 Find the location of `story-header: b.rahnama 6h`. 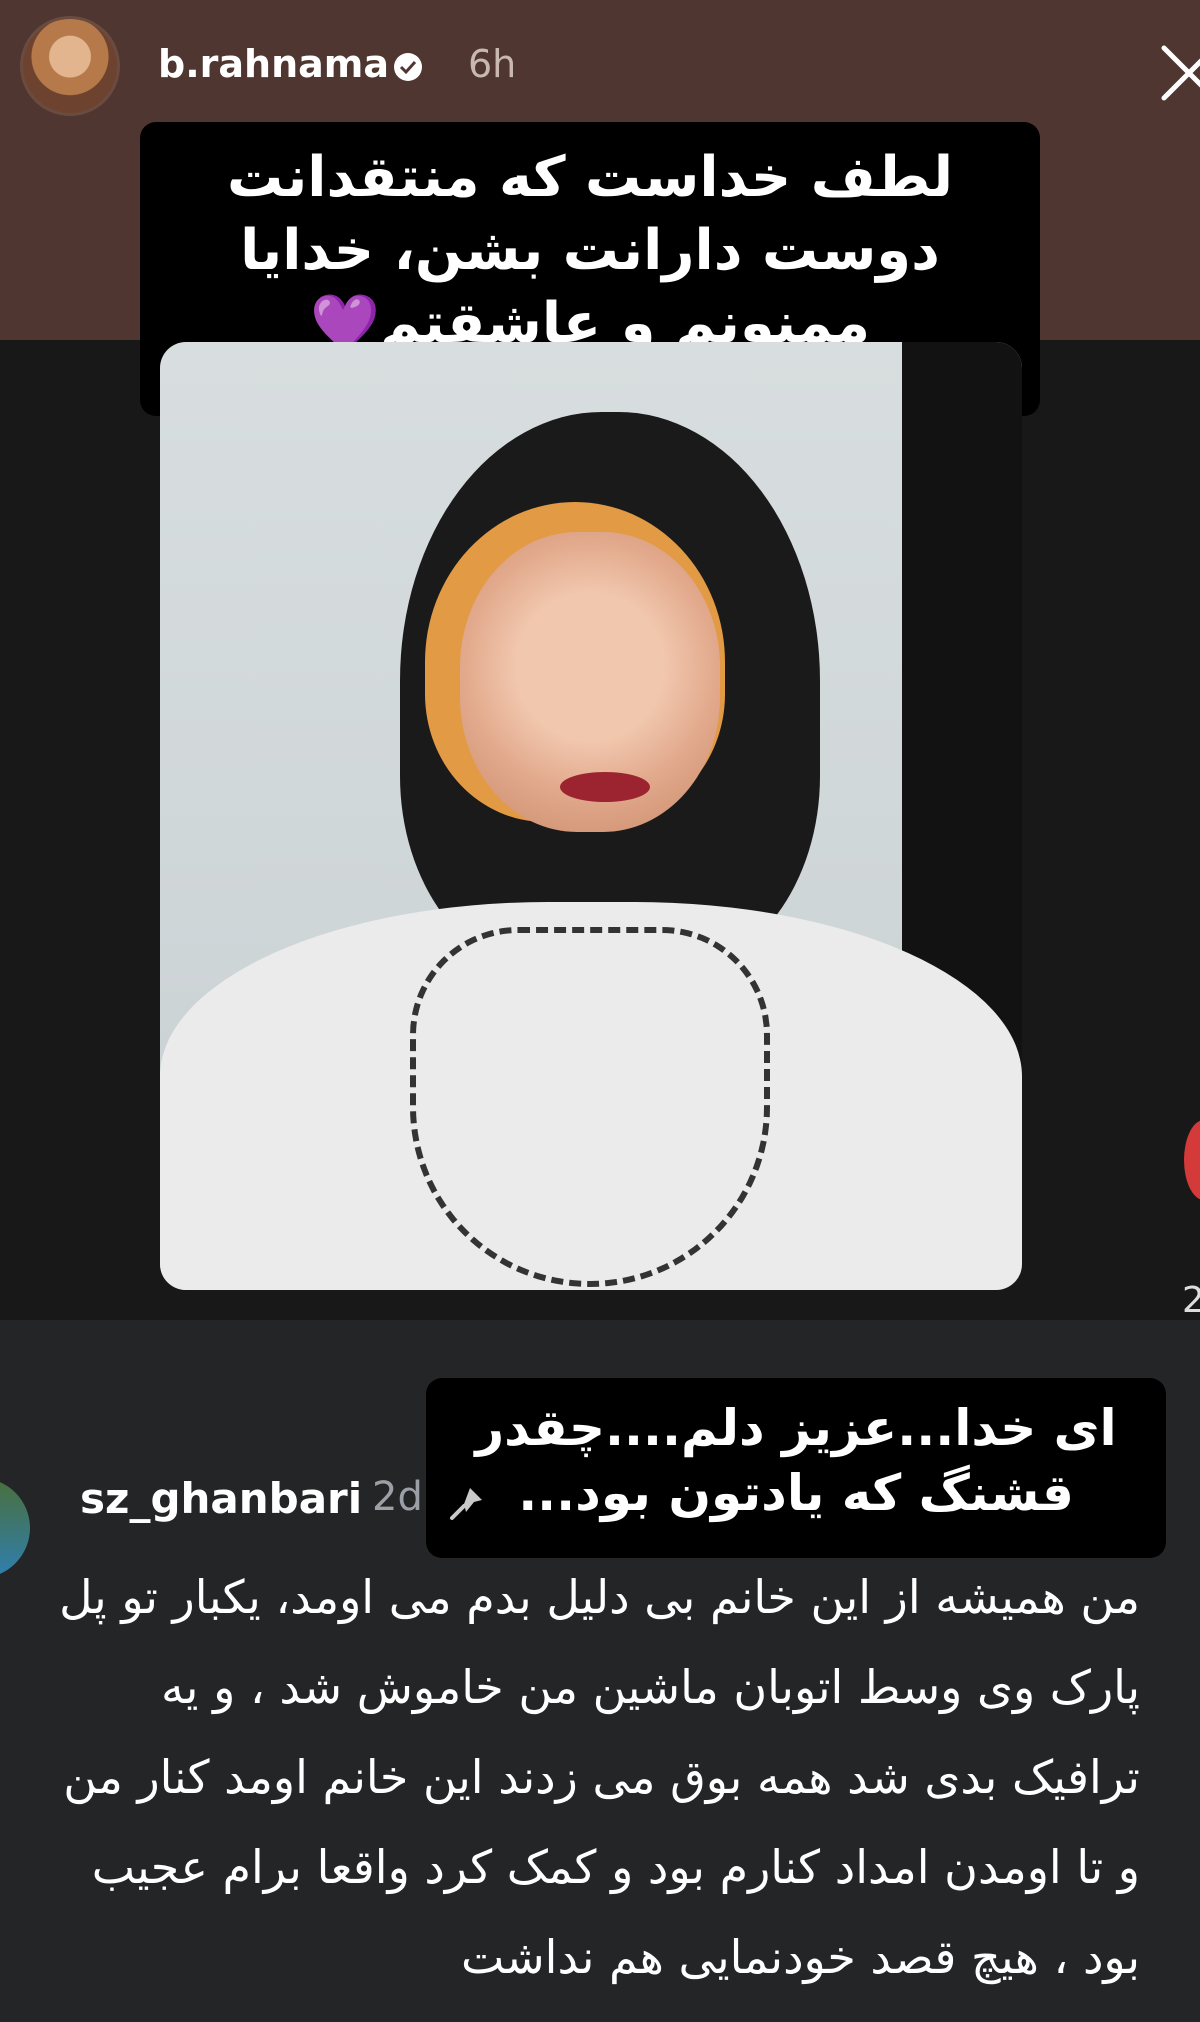

story-header: b.rahnama 6h is located at coordinates (610, 64).